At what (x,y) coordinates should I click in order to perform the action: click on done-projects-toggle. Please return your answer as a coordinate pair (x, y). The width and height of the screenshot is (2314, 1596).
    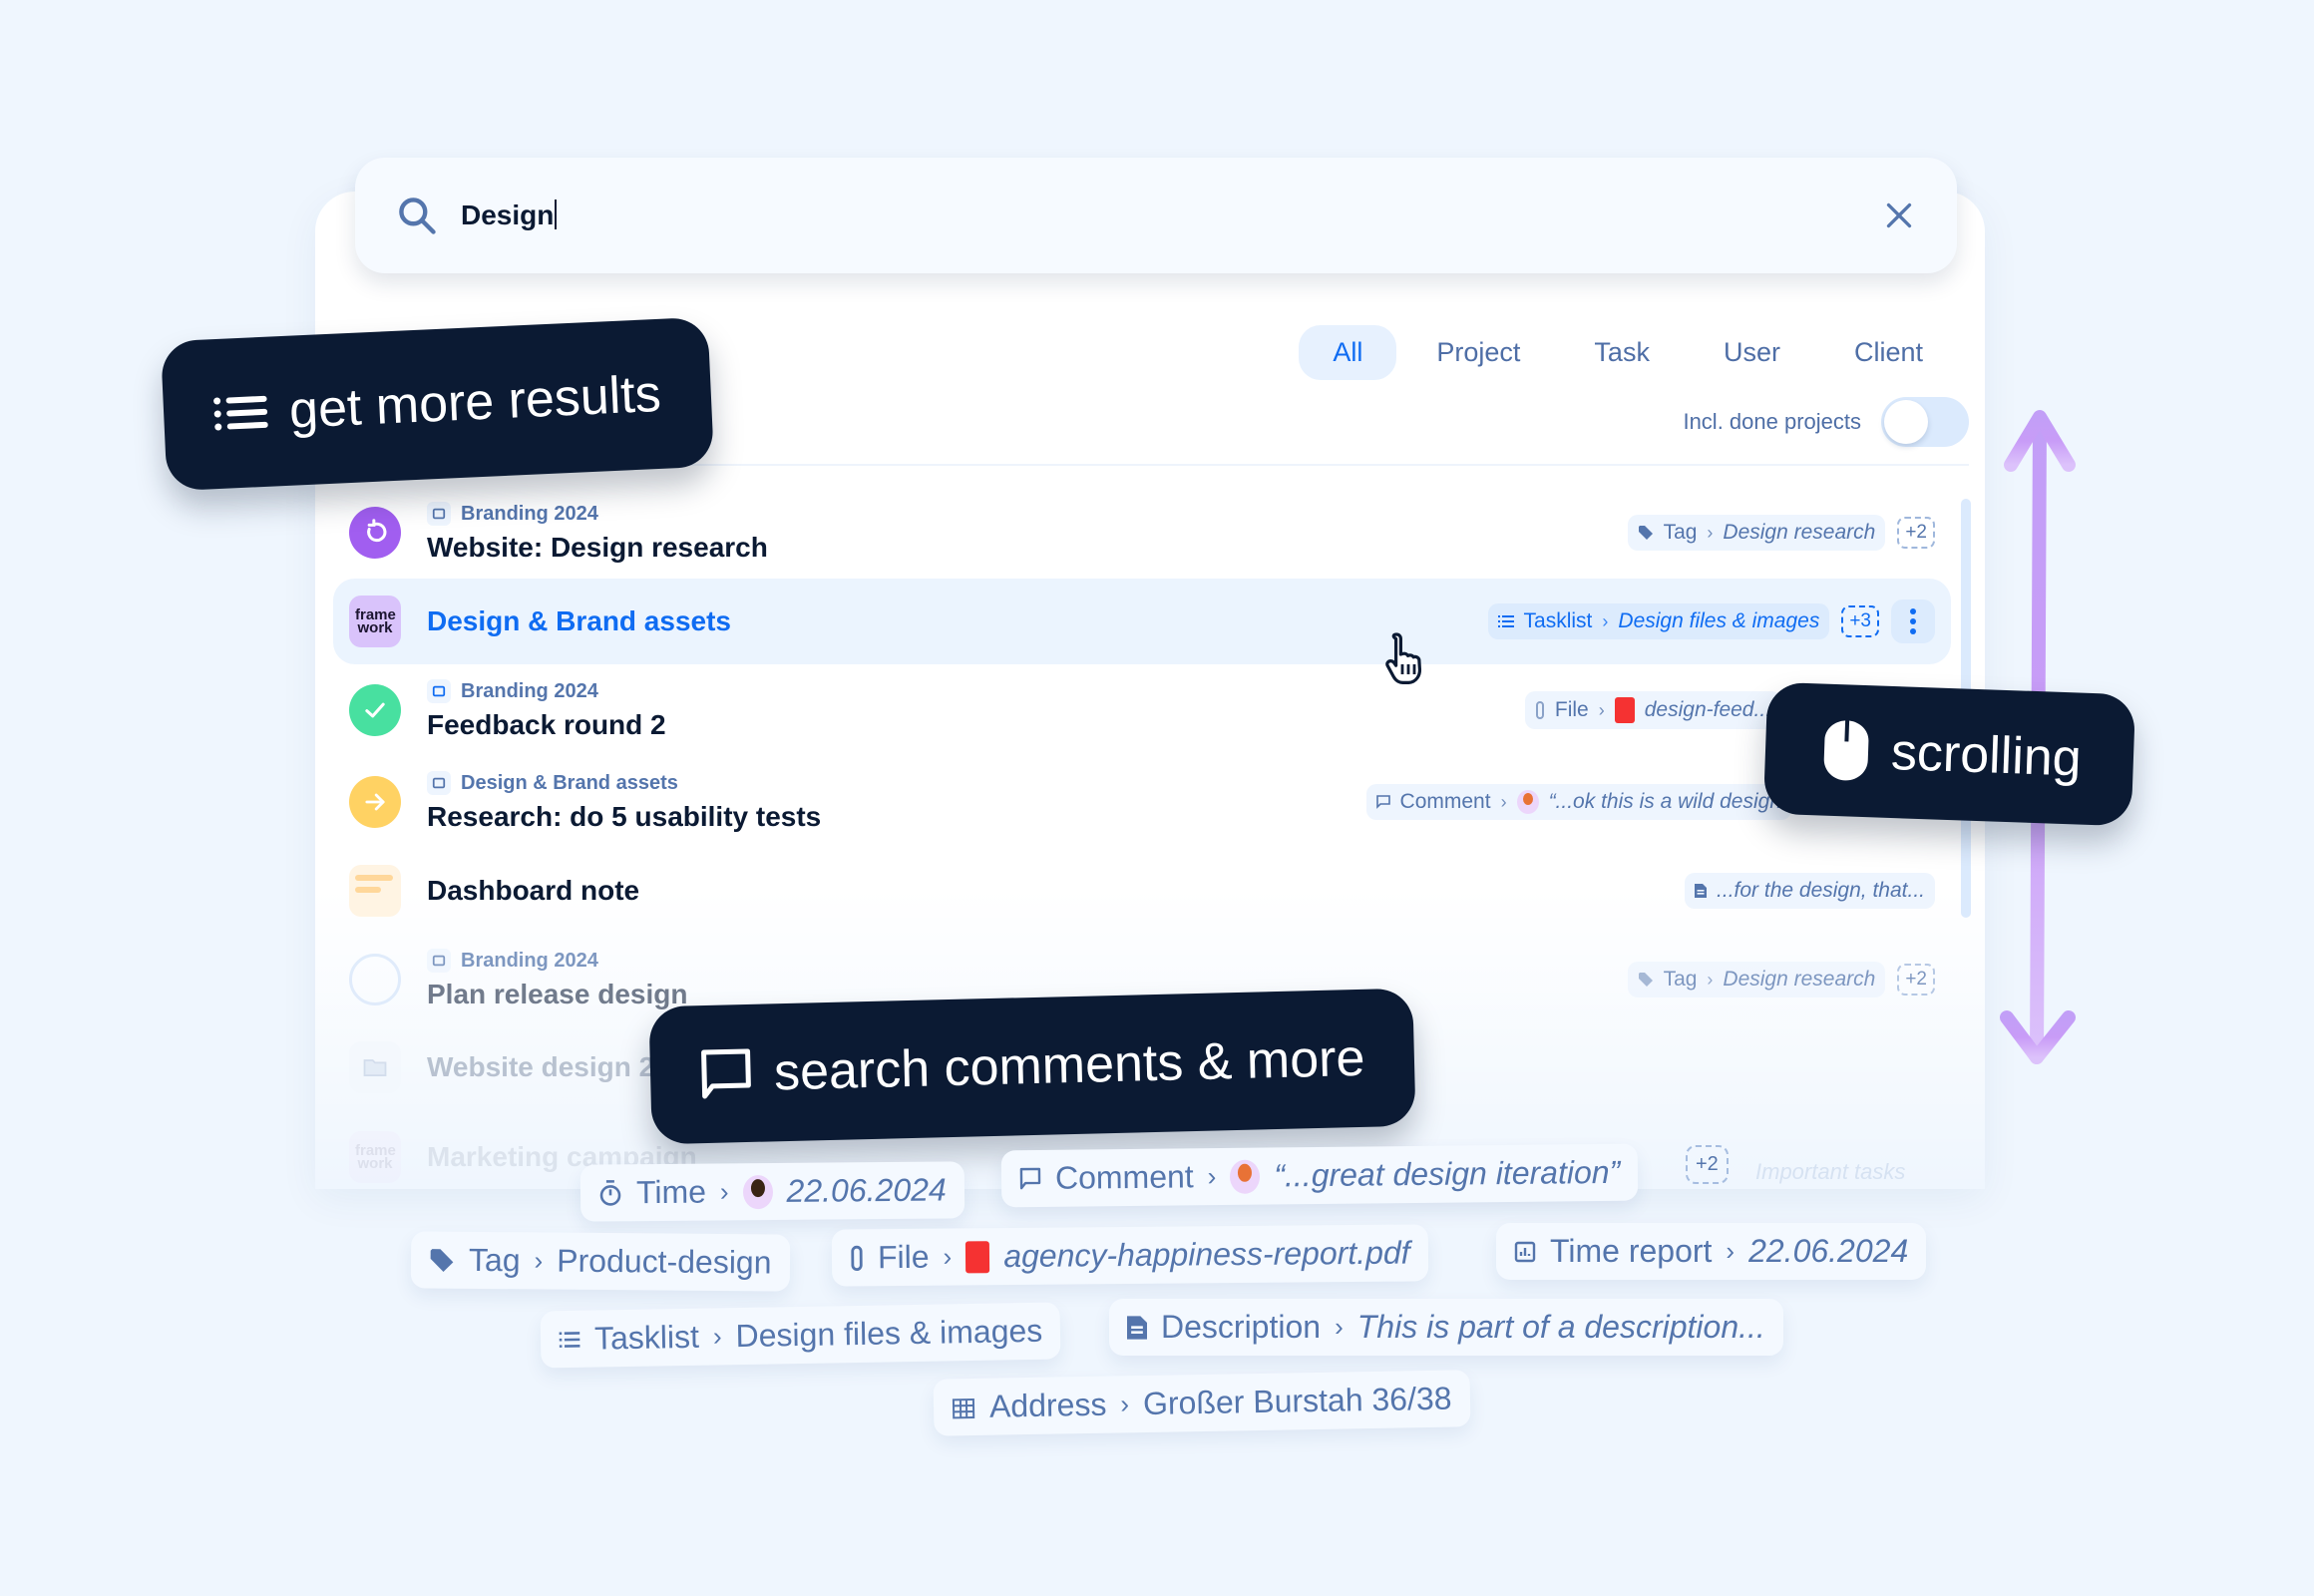
    Looking at the image, I should click on (1925, 422).